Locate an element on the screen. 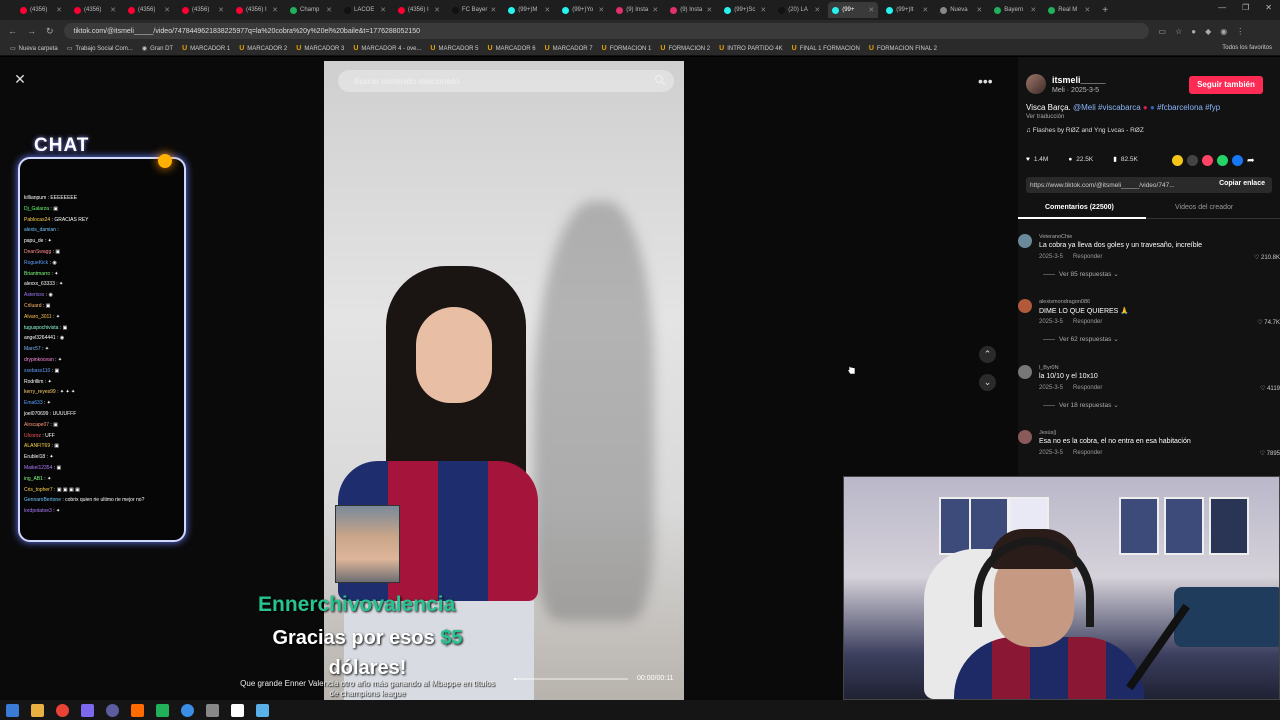  obs-icon is located at coordinates (112, 710).